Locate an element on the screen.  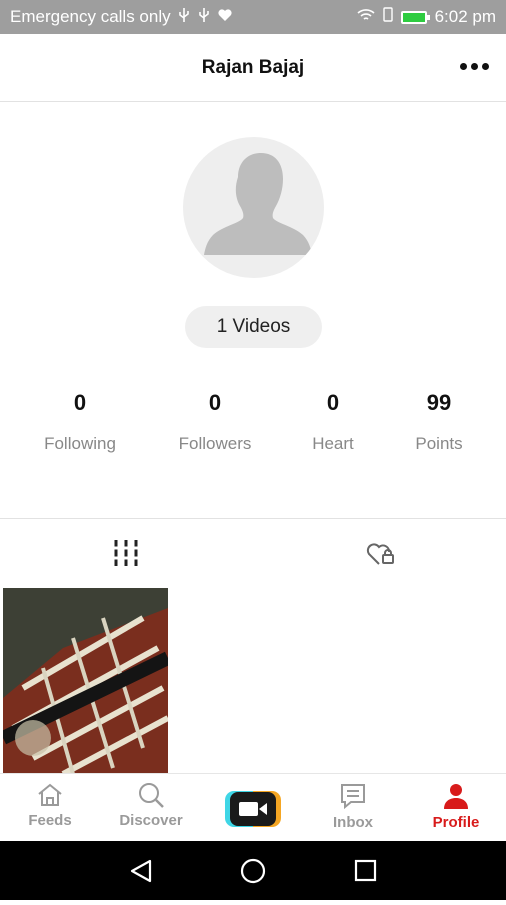
inbox-icon is located at coordinates (353, 797).